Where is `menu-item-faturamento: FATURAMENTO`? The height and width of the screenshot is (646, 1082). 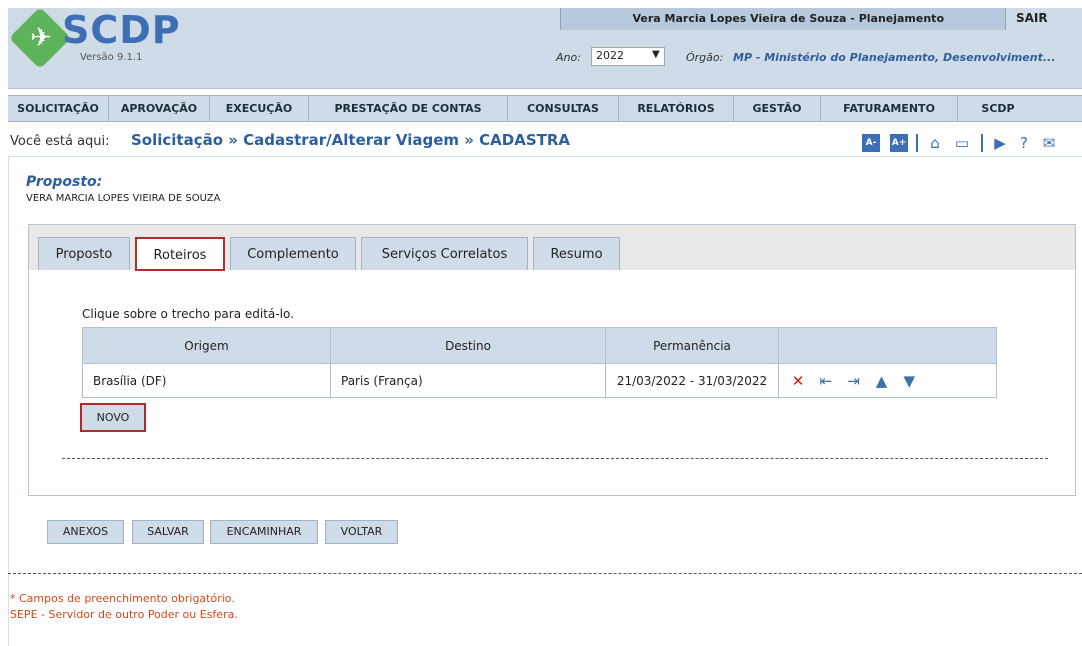 menu-item-faturamento: FATURAMENTO is located at coordinates (889, 108).